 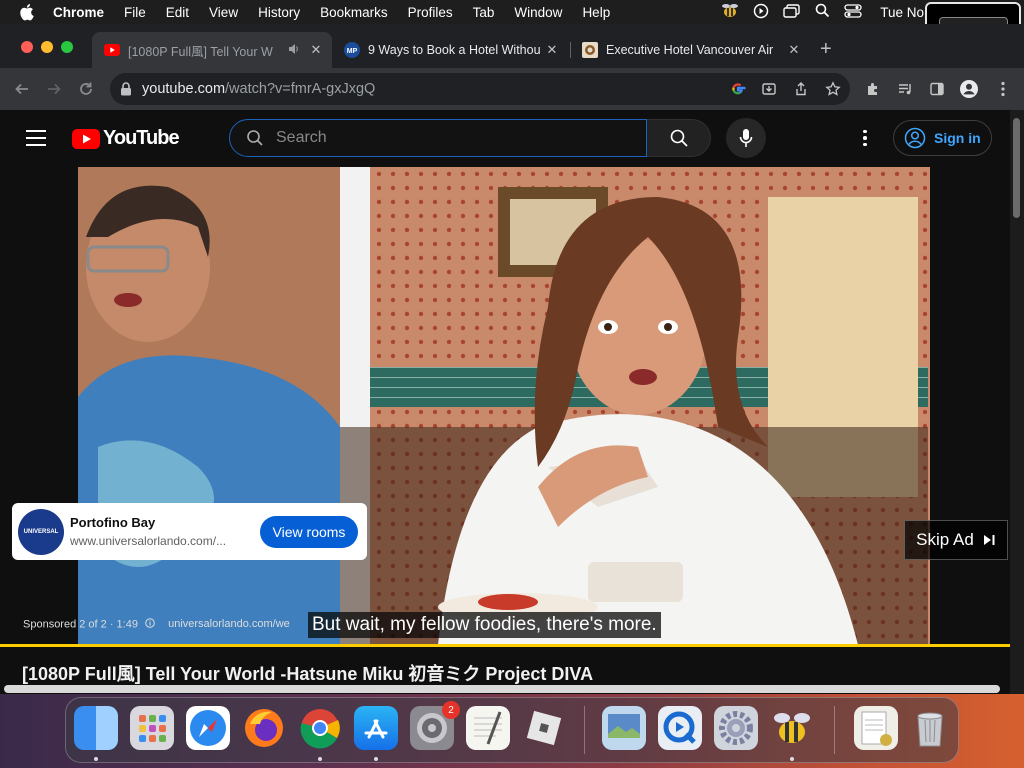 What do you see at coordinates (792, 728) in the screenshot?
I see `bee-app-icon` at bounding box center [792, 728].